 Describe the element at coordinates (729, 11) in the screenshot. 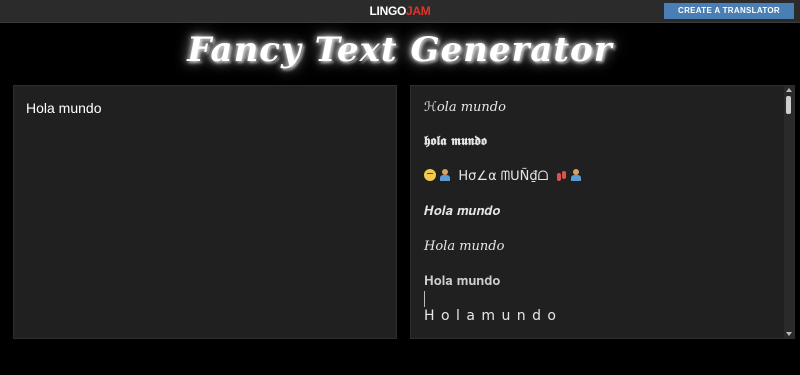

I see `create-translator-button: CREATE A TRANSLATOR` at that location.